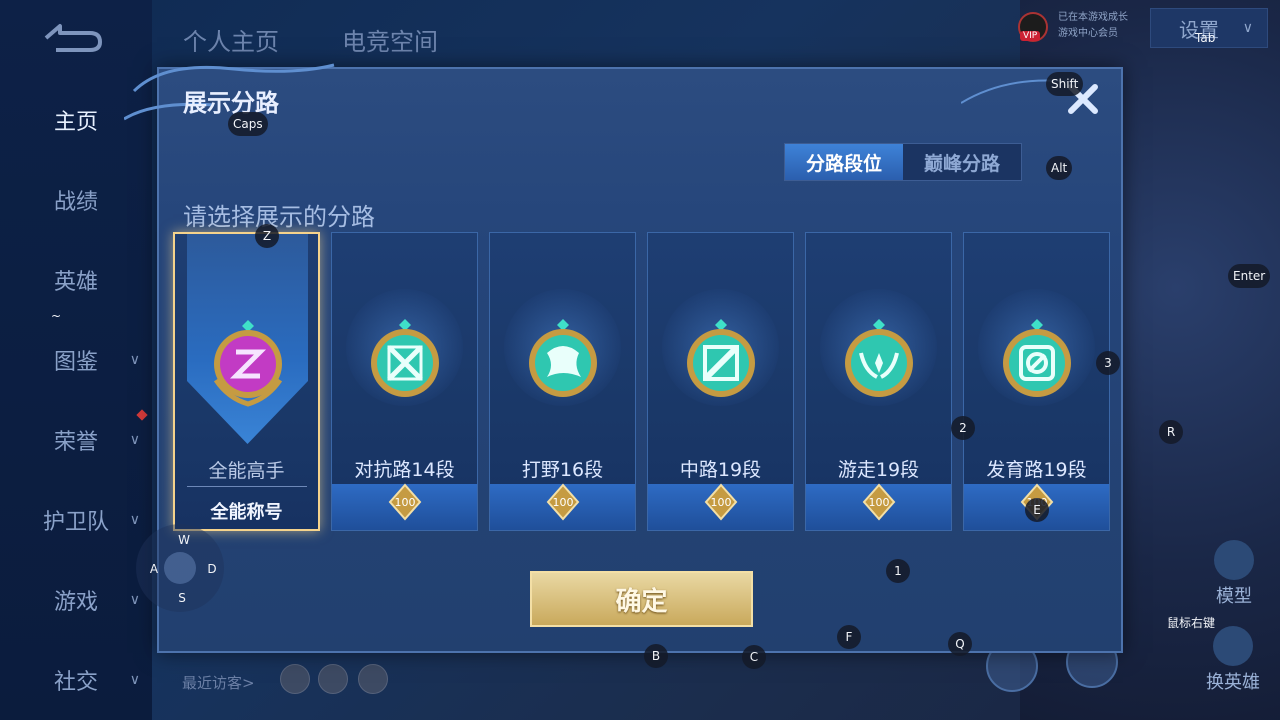  I want to click on key-s: S, so click(182, 598).